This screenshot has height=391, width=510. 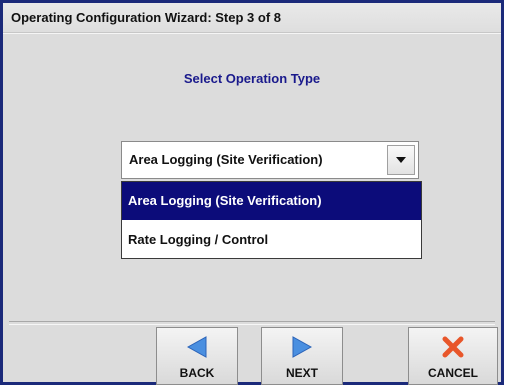 I want to click on next-button: NEXT, so click(x=302, y=356).